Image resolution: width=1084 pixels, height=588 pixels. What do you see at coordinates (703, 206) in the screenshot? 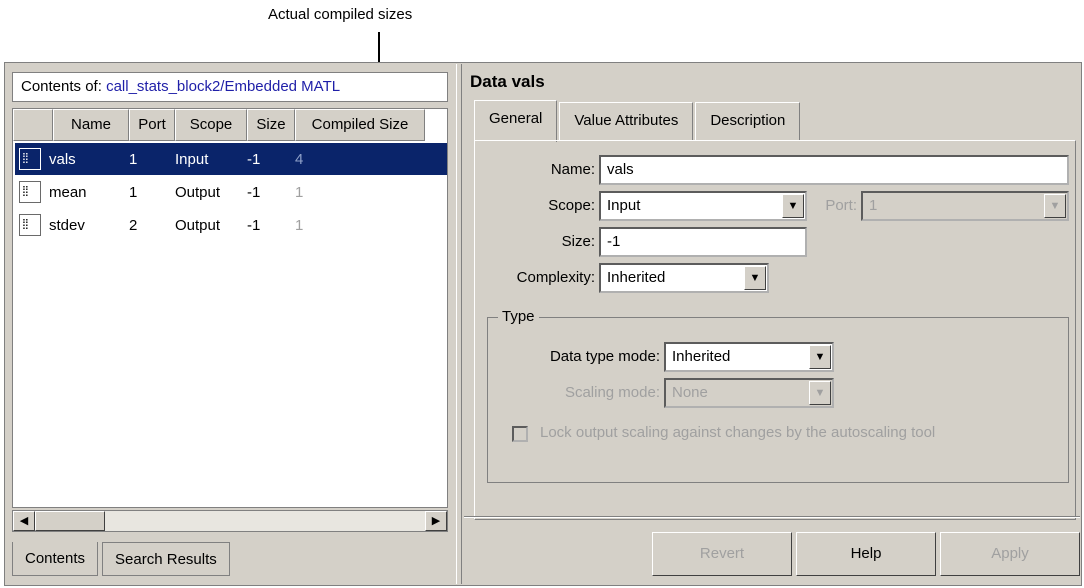
I see `scope-select: Input ▼` at bounding box center [703, 206].